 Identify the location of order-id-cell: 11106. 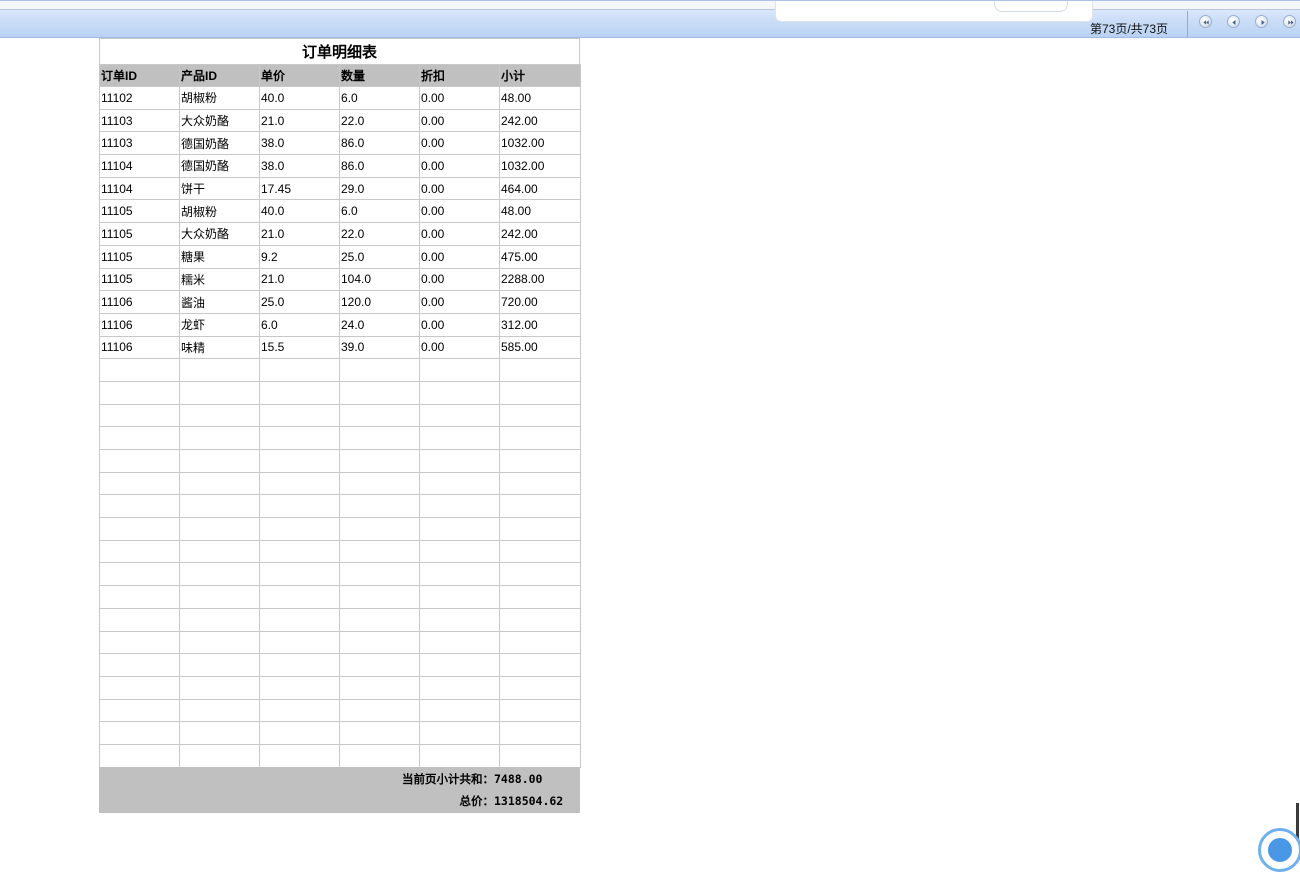
(139, 324).